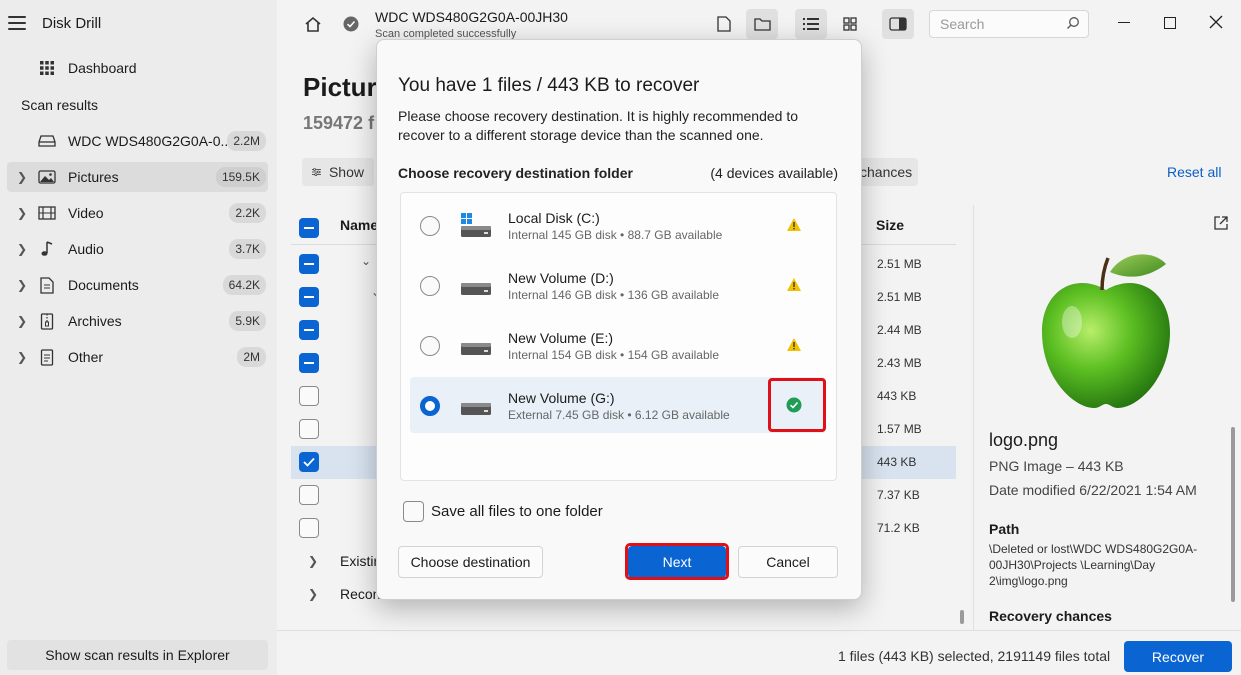  Describe the element at coordinates (137, 177) in the screenshot. I see `sidebar-item-pictures: ❯ Pictures 159.5K` at that location.